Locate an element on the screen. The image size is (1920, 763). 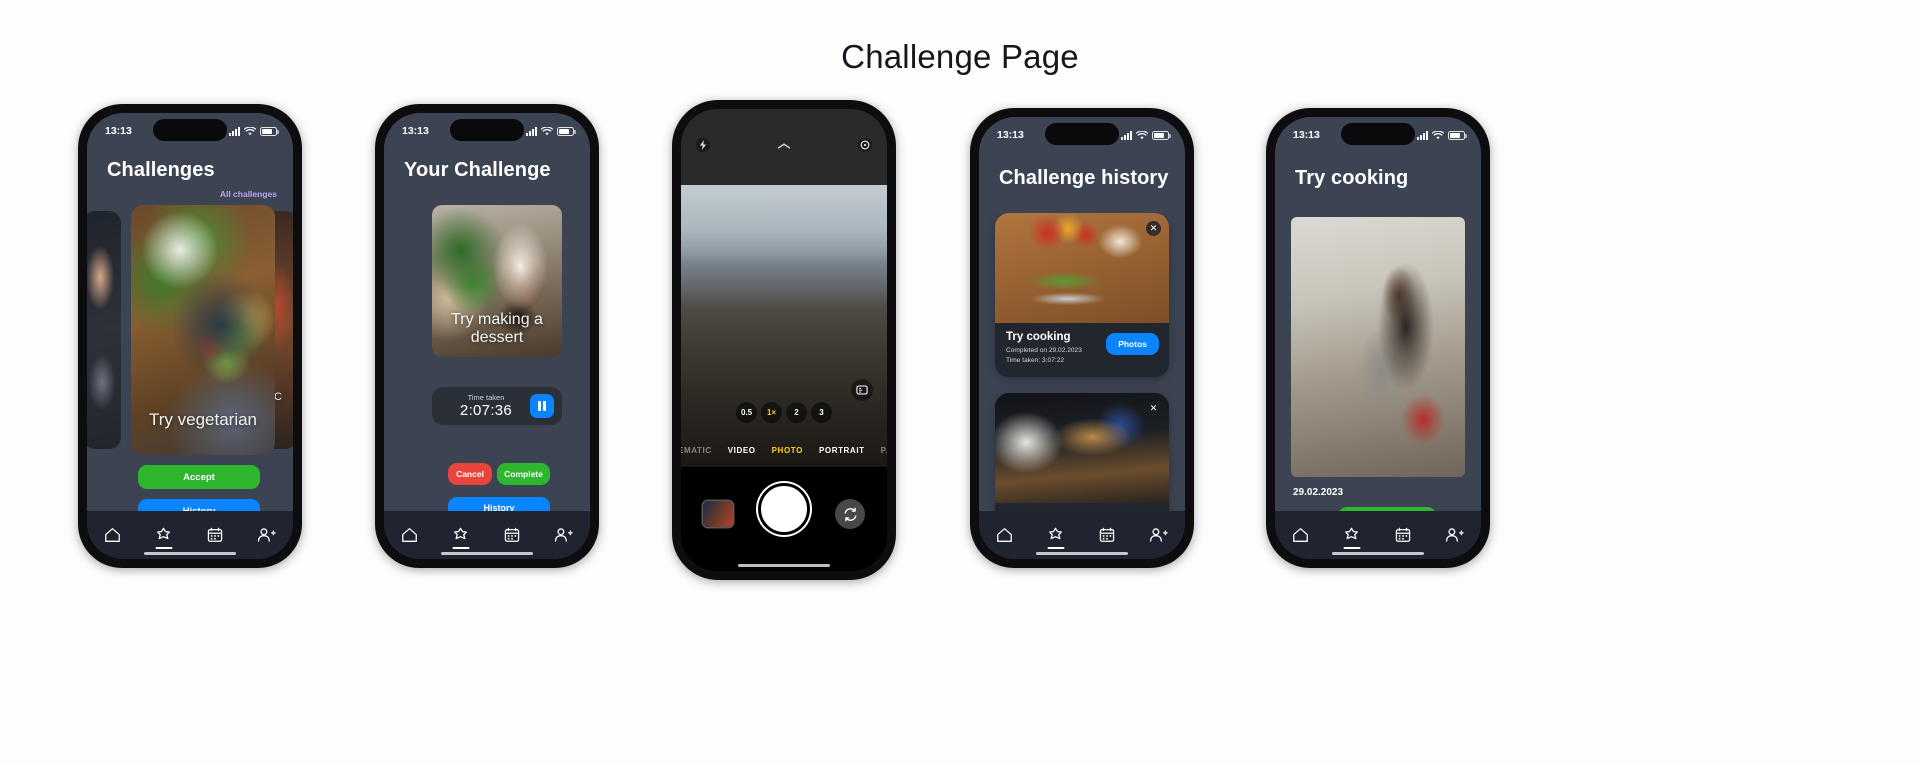
zoom-level-selector: 0.5 1× 2 3 is located at coordinates (784, 412).